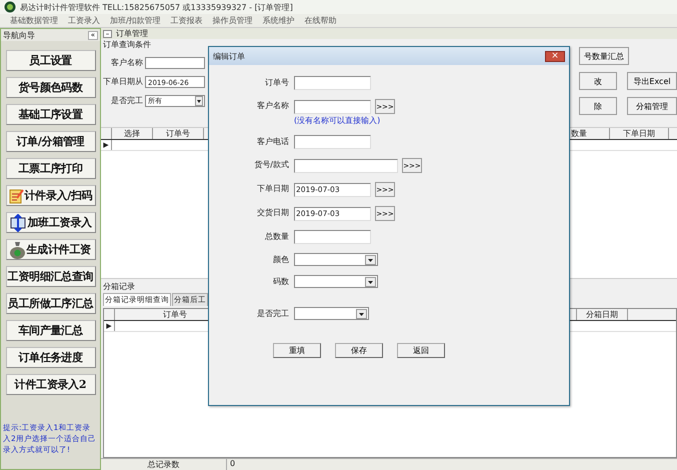 The width and height of the screenshot is (677, 470). What do you see at coordinates (598, 81) in the screenshot?
I see `toolbar-button: 改` at bounding box center [598, 81].